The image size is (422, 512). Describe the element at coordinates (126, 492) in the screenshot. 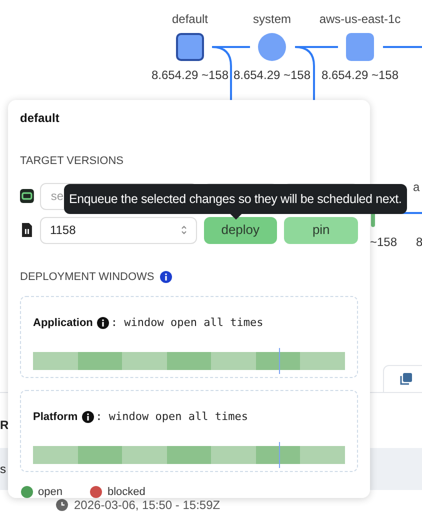

I see `legend-label: blocked` at that location.